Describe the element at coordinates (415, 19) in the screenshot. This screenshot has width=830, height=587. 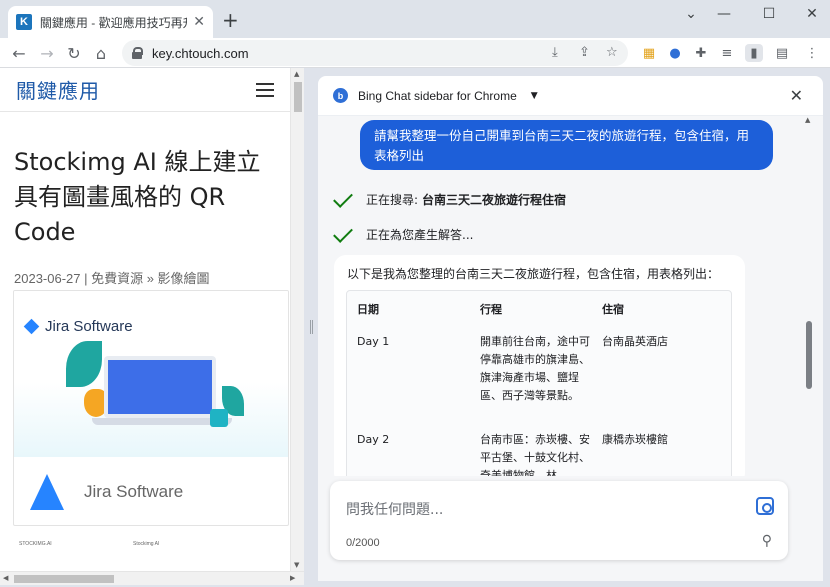
I see `browser-titlebar: K 關鍵應用 - 歡迎應用技巧再升級 ✕ + ⌄ — ☐ ✕` at that location.